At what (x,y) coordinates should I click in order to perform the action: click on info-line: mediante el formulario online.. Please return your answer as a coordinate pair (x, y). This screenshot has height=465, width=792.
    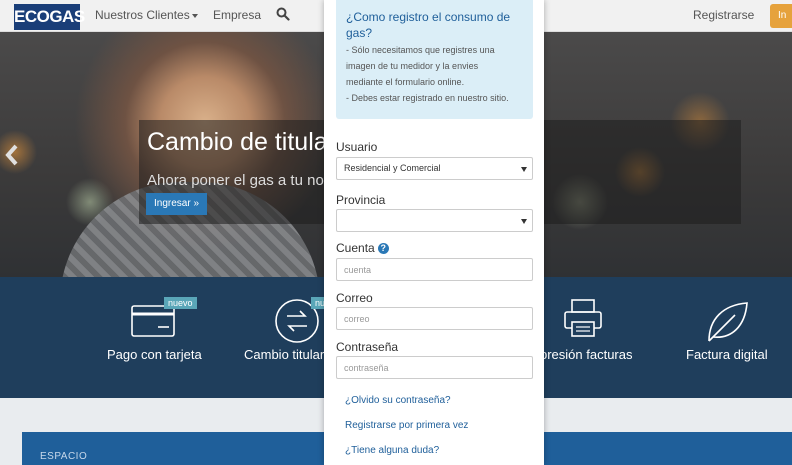
    Looking at the image, I should click on (405, 82).